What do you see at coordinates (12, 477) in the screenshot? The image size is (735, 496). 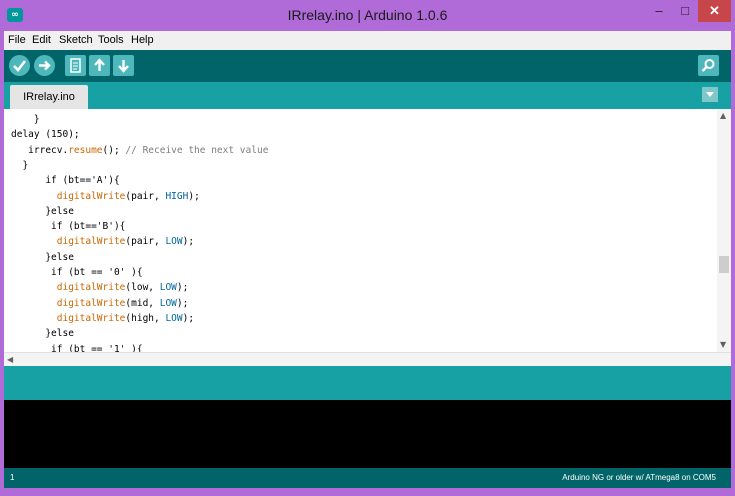 I see `line-number: 1` at bounding box center [12, 477].